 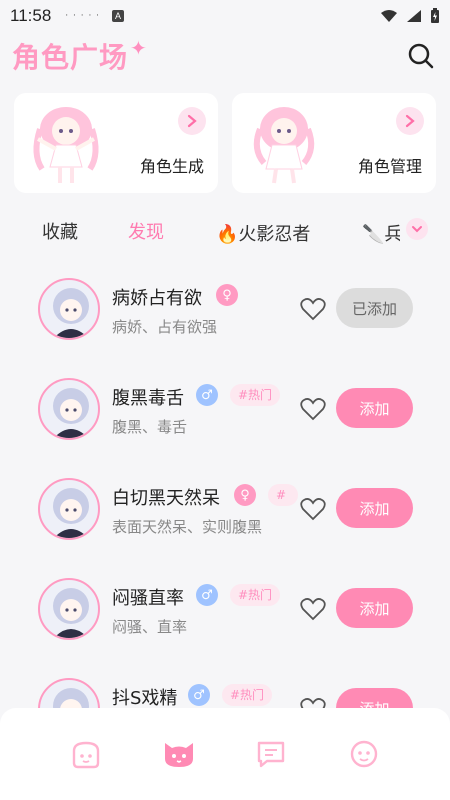 I want to click on tab-partial: 🔪兵, so click(x=381, y=233).